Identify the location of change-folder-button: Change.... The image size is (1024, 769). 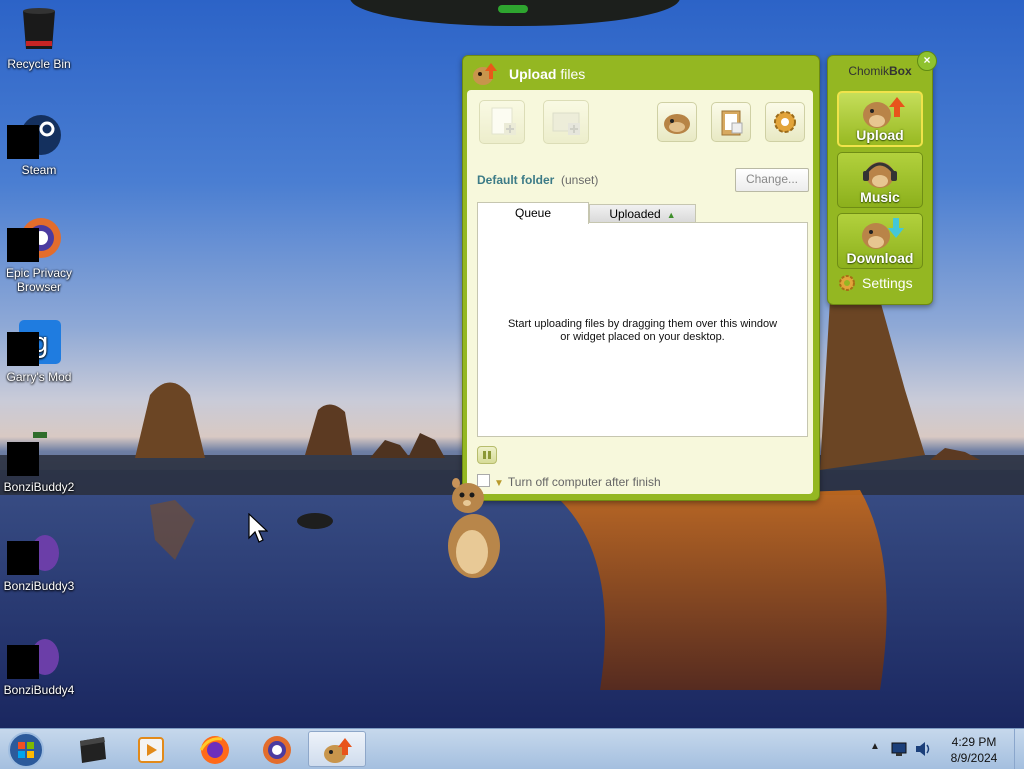
(772, 180).